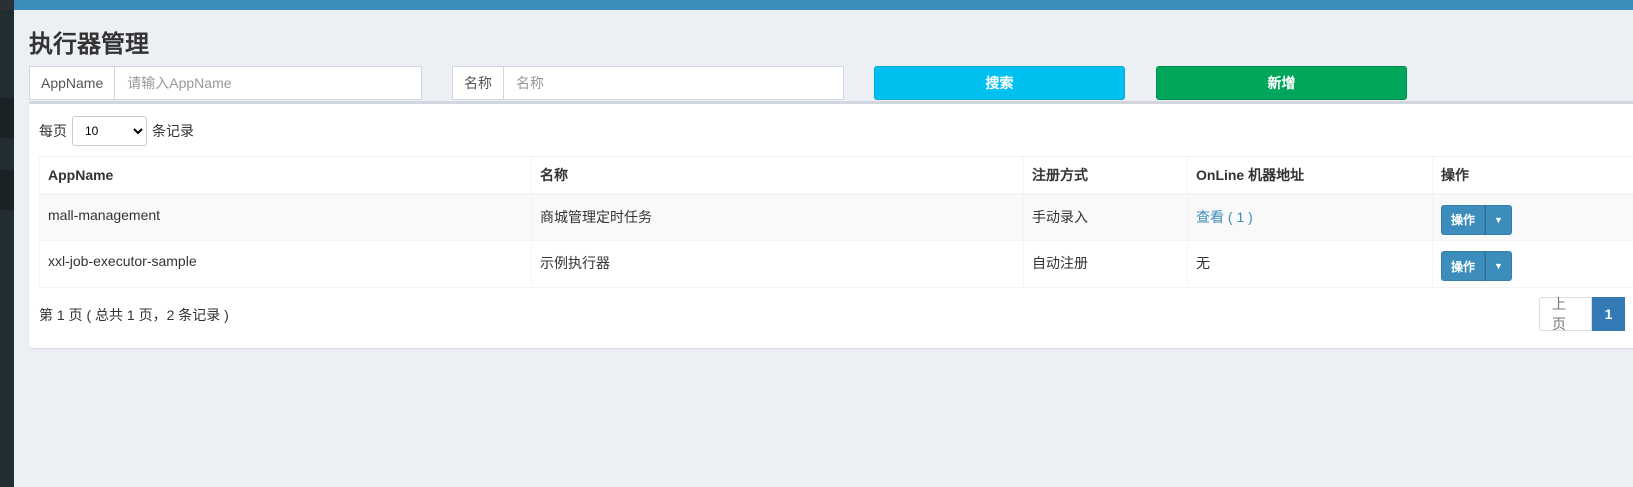  What do you see at coordinates (268, 83) in the screenshot?
I see `appname-input` at bounding box center [268, 83].